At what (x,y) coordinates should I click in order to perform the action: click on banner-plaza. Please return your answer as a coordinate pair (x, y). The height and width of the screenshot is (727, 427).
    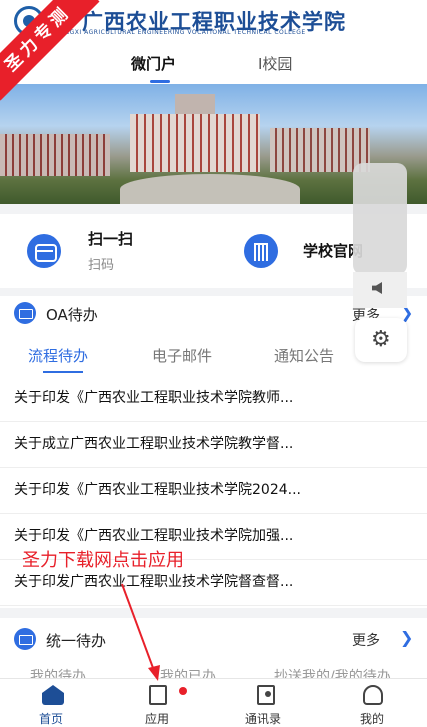
    Looking at the image, I should click on (210, 189).